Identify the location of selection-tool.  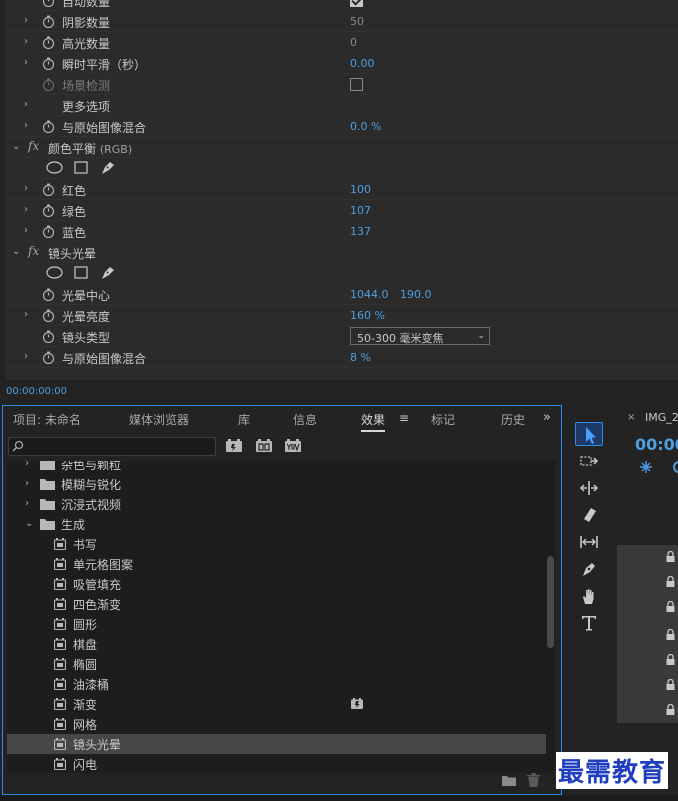
(589, 434).